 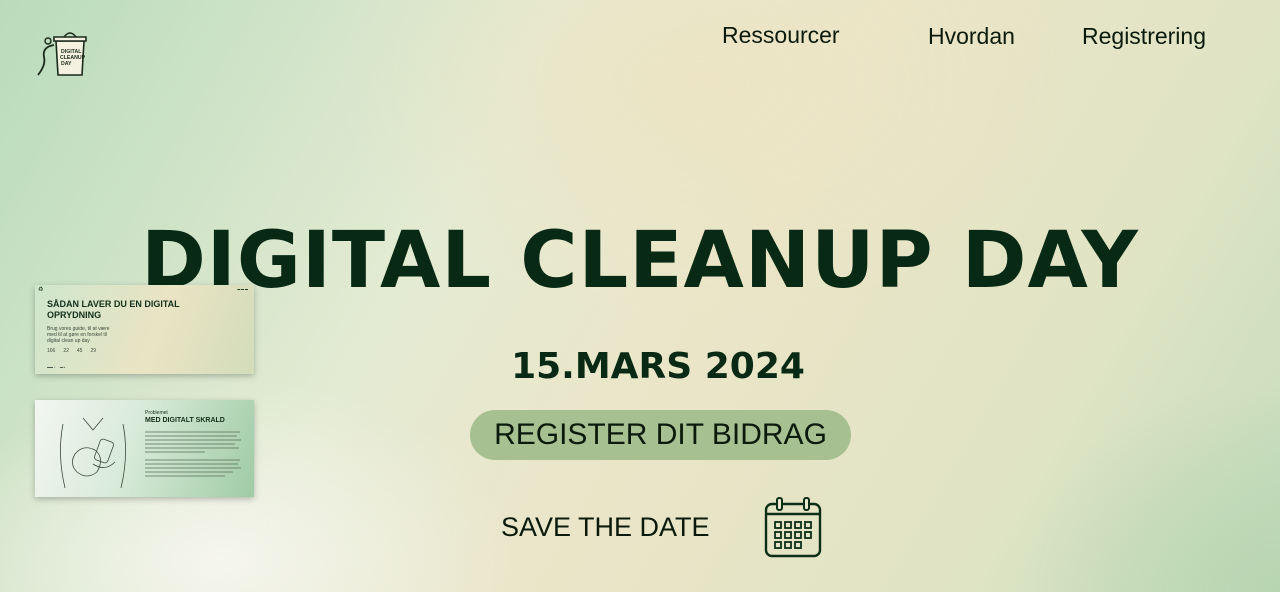 I want to click on stat-2: 22, so click(x=66, y=351).